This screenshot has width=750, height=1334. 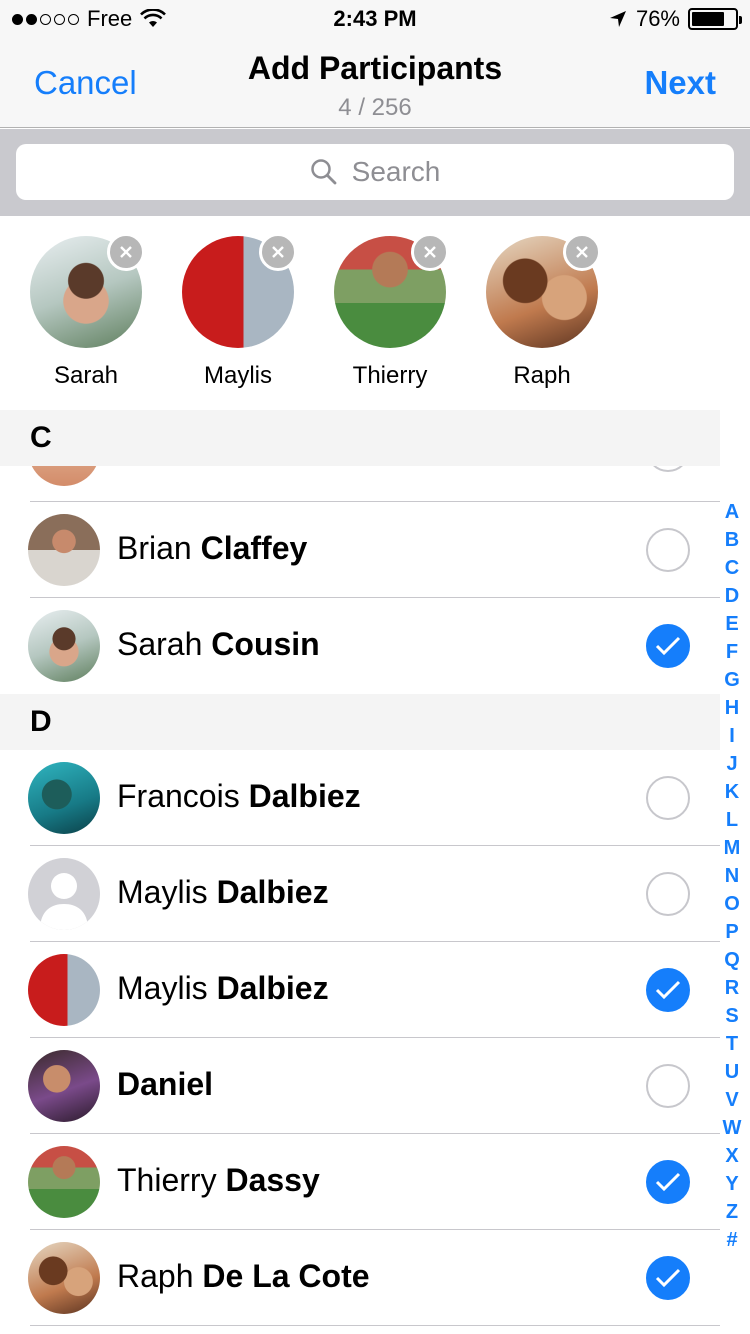 What do you see at coordinates (243, 1276) in the screenshot?
I see `contact-name: Raph De La Cote` at bounding box center [243, 1276].